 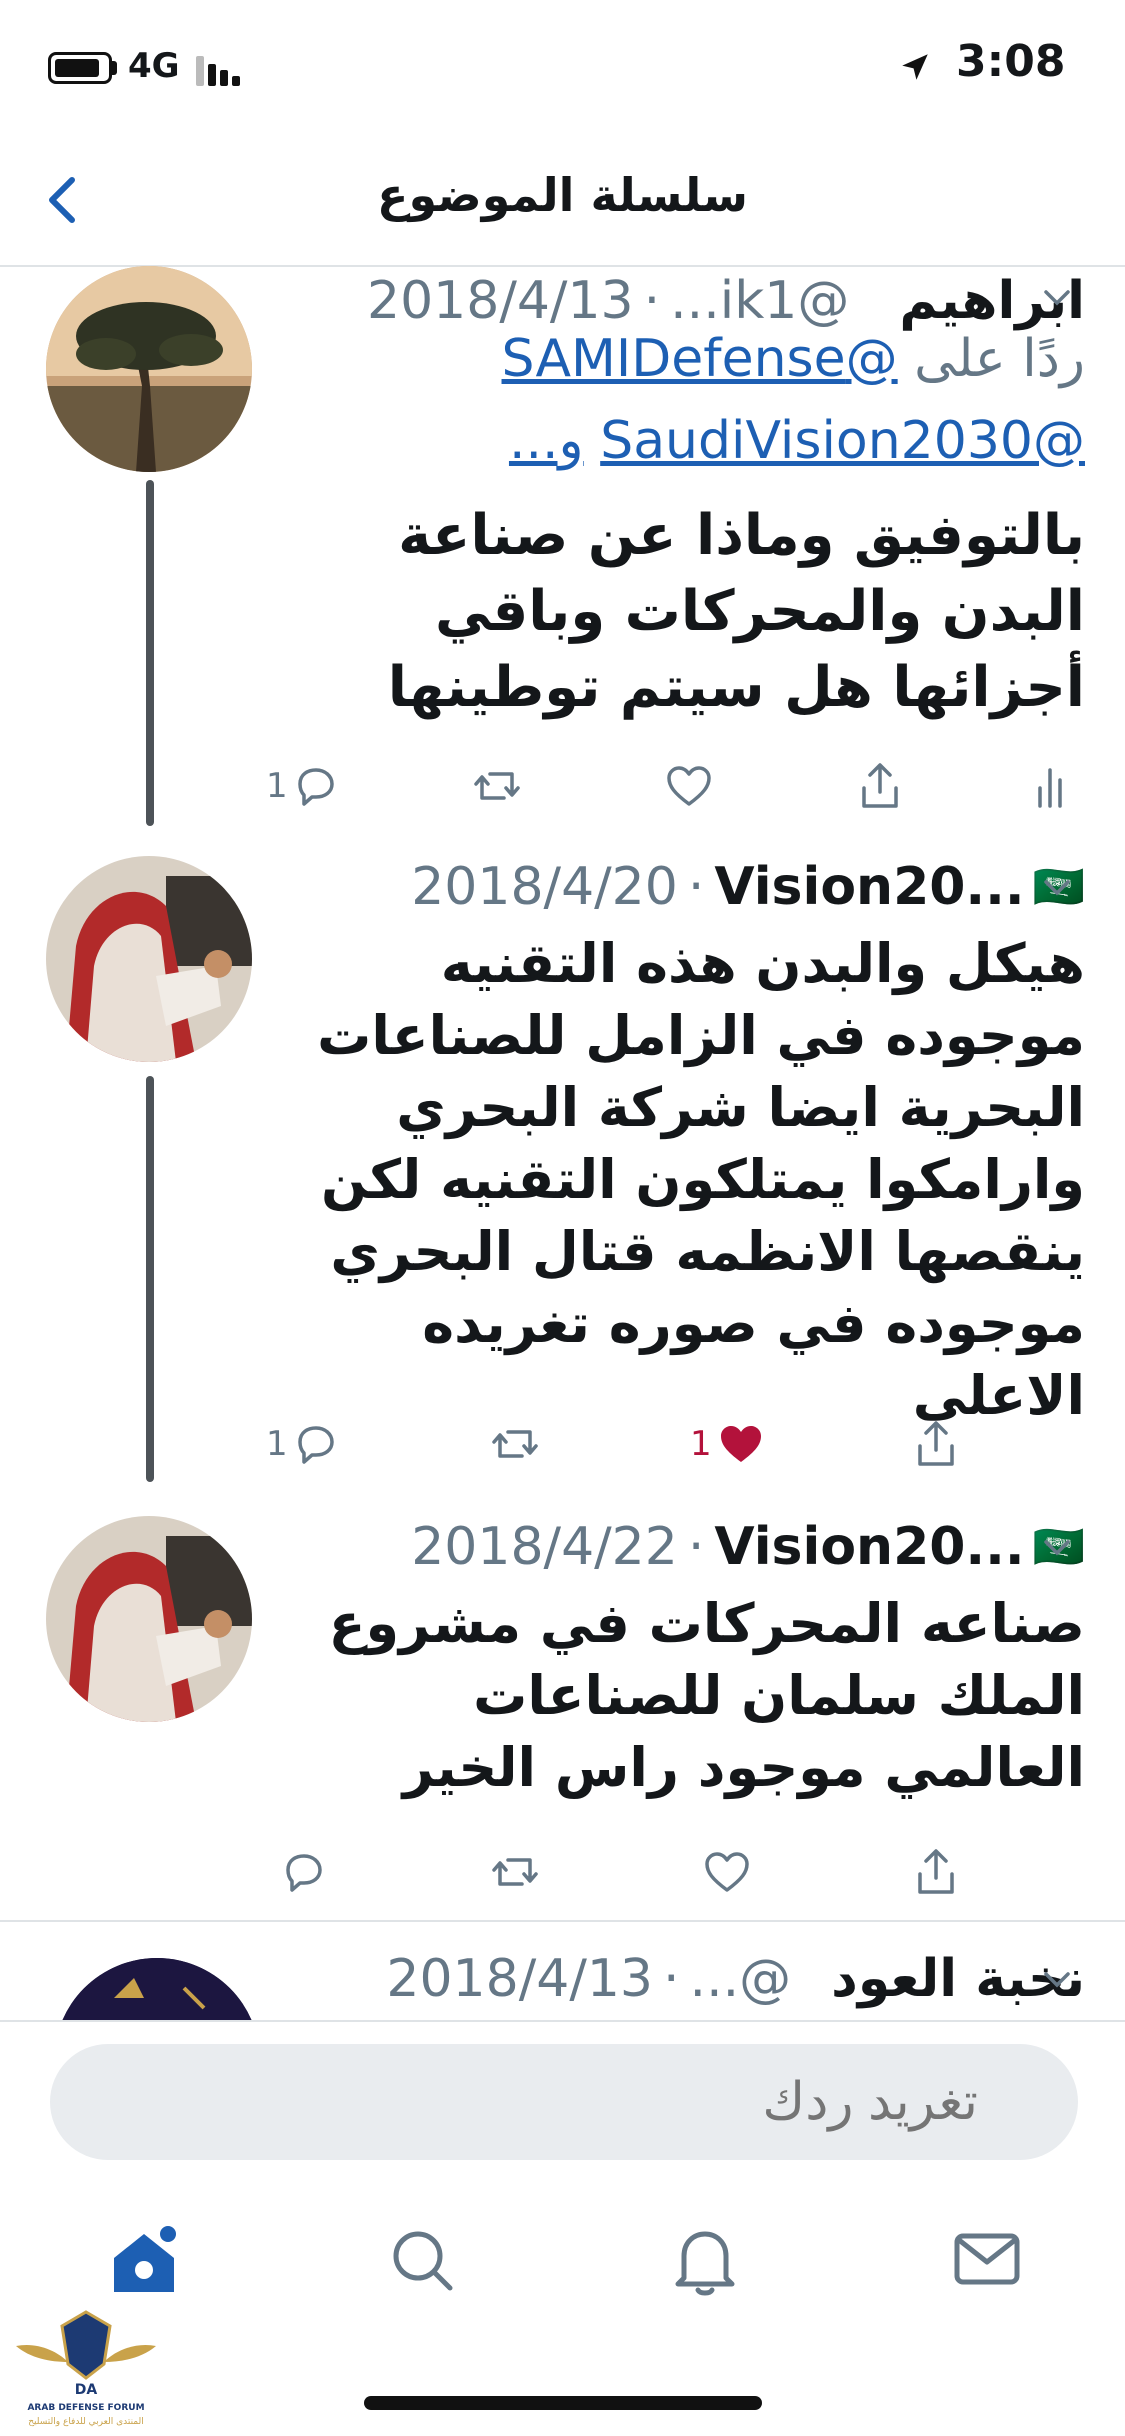 What do you see at coordinates (562, 786) in the screenshot?
I see `tweet-actions: 1` at bounding box center [562, 786].